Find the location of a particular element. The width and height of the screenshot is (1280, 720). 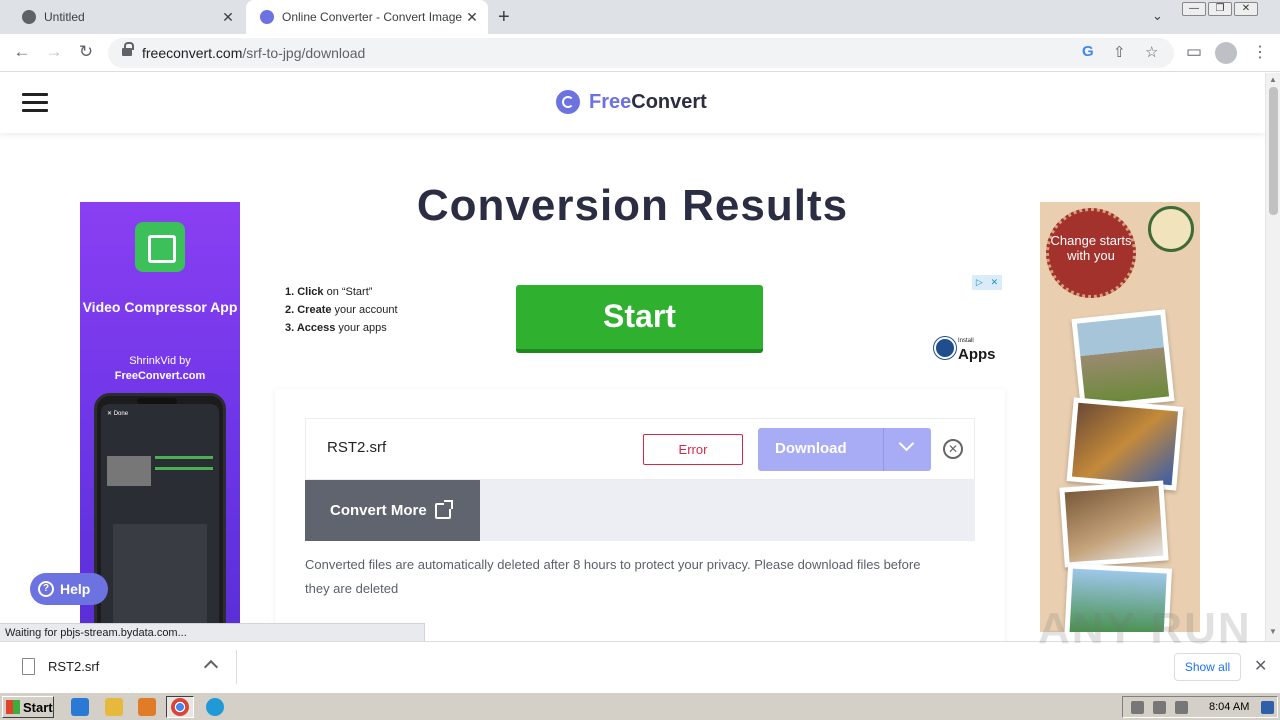

phone-pane is located at coordinates (160, 574).